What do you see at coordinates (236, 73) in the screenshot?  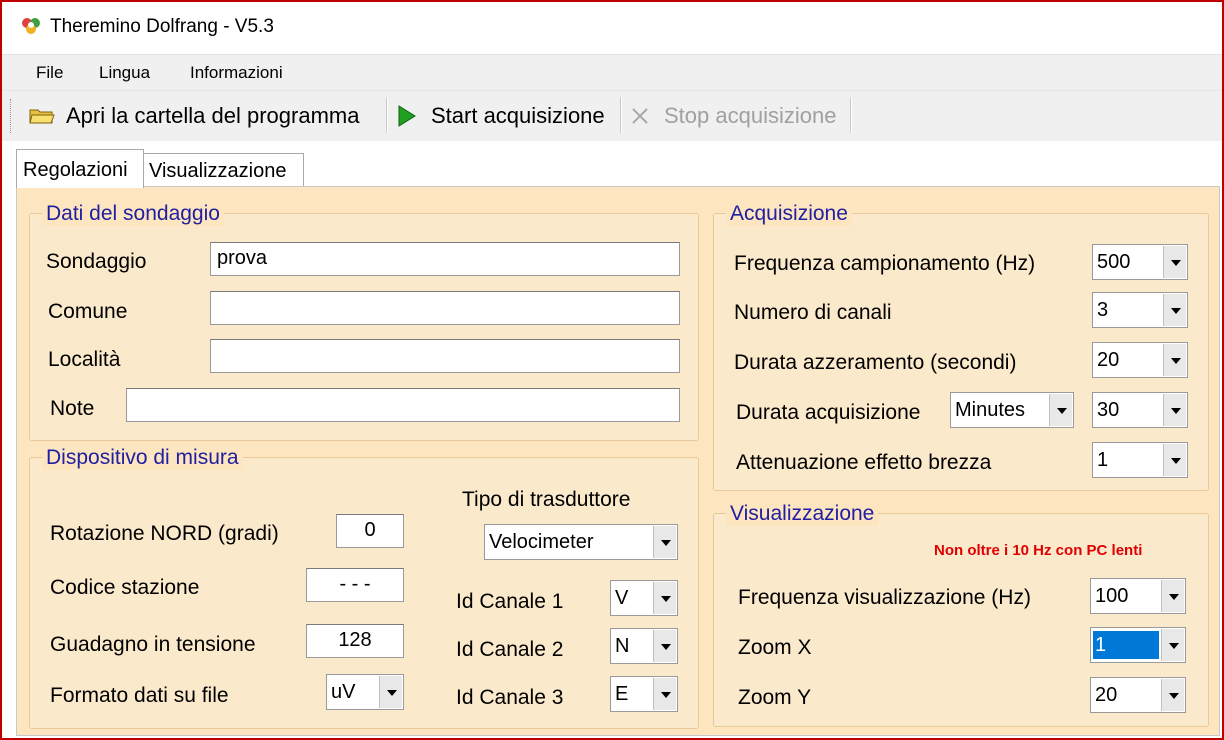 I see `menu-informazioni: Informazioni` at bounding box center [236, 73].